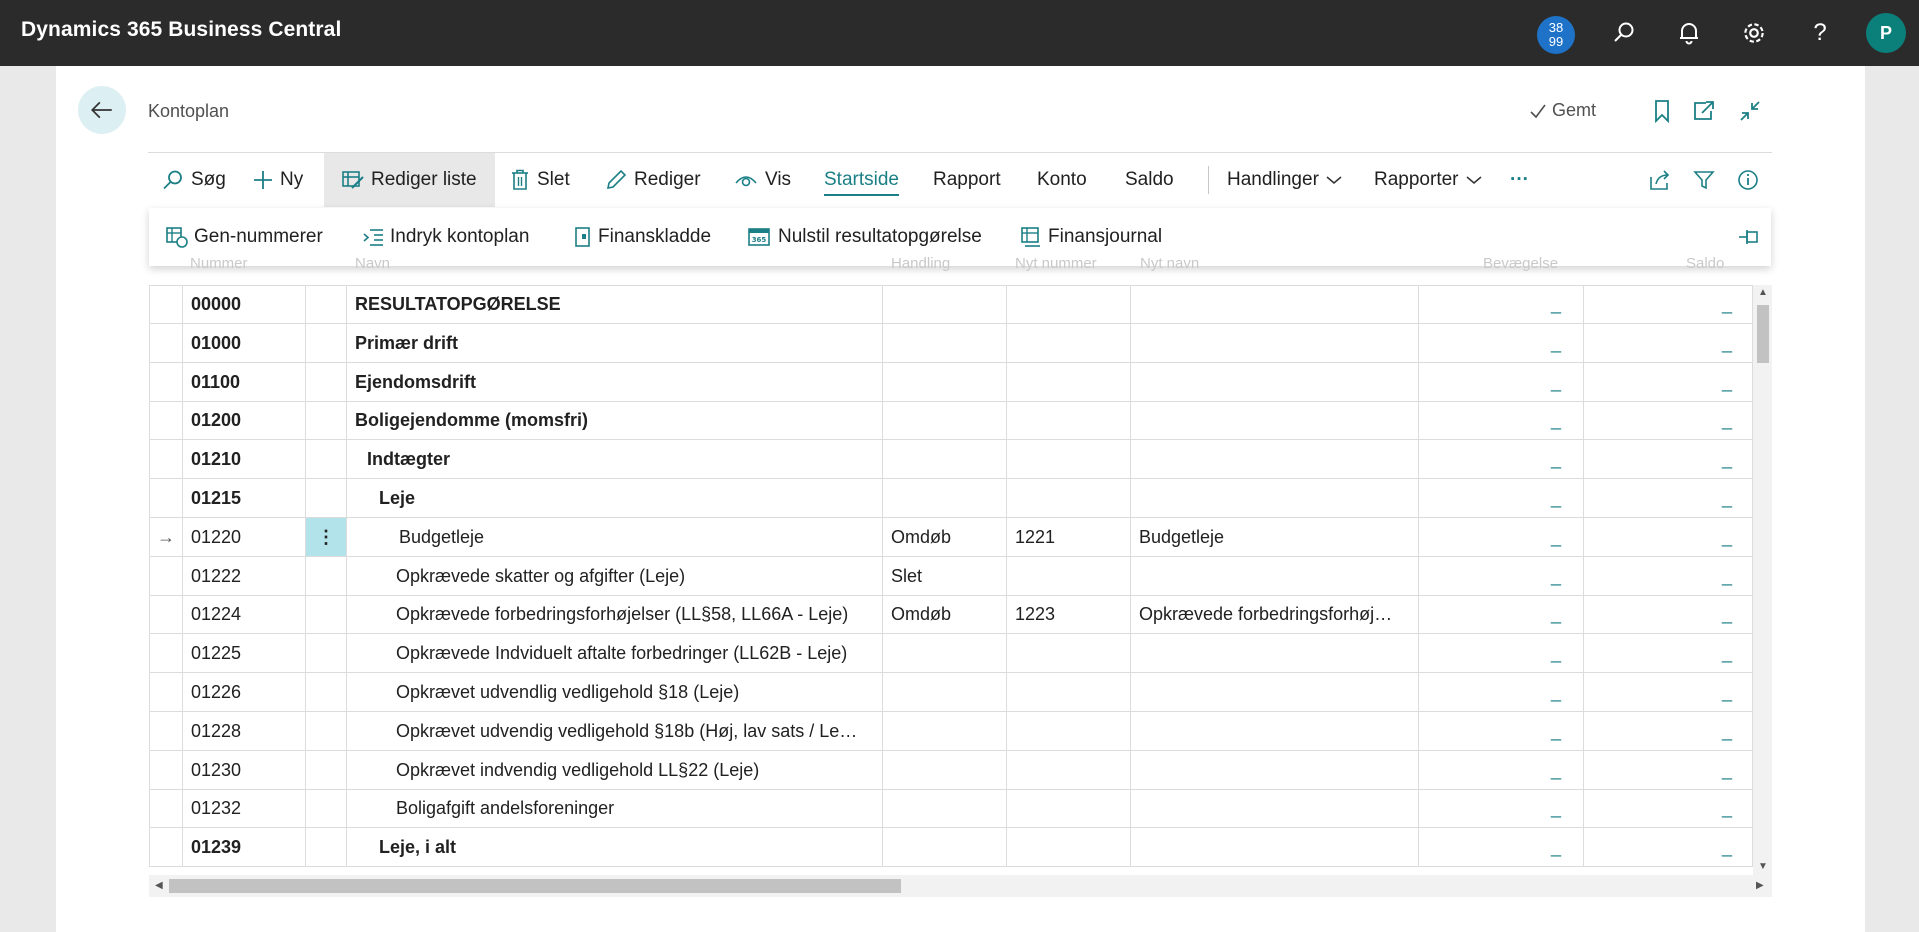 The image size is (1919, 932). I want to click on filter-icon, so click(1704, 180).